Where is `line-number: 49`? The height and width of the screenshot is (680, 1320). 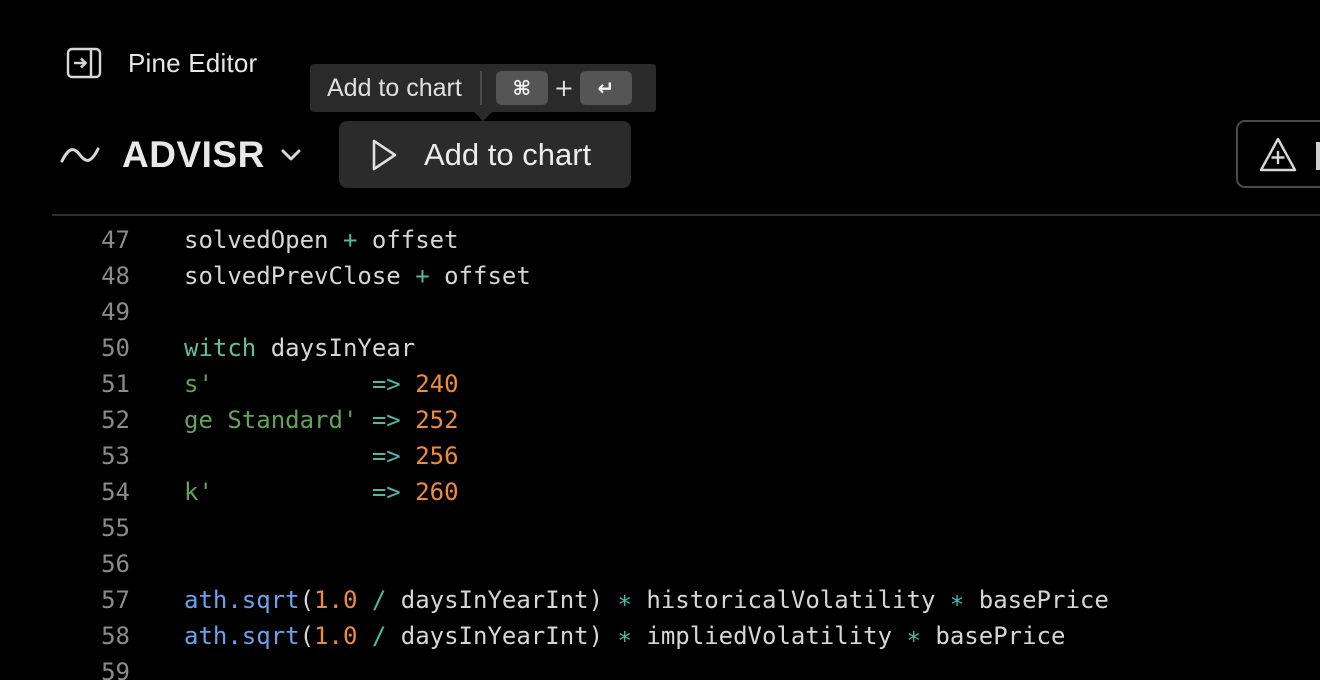
line-number: 49 is located at coordinates (115, 312).